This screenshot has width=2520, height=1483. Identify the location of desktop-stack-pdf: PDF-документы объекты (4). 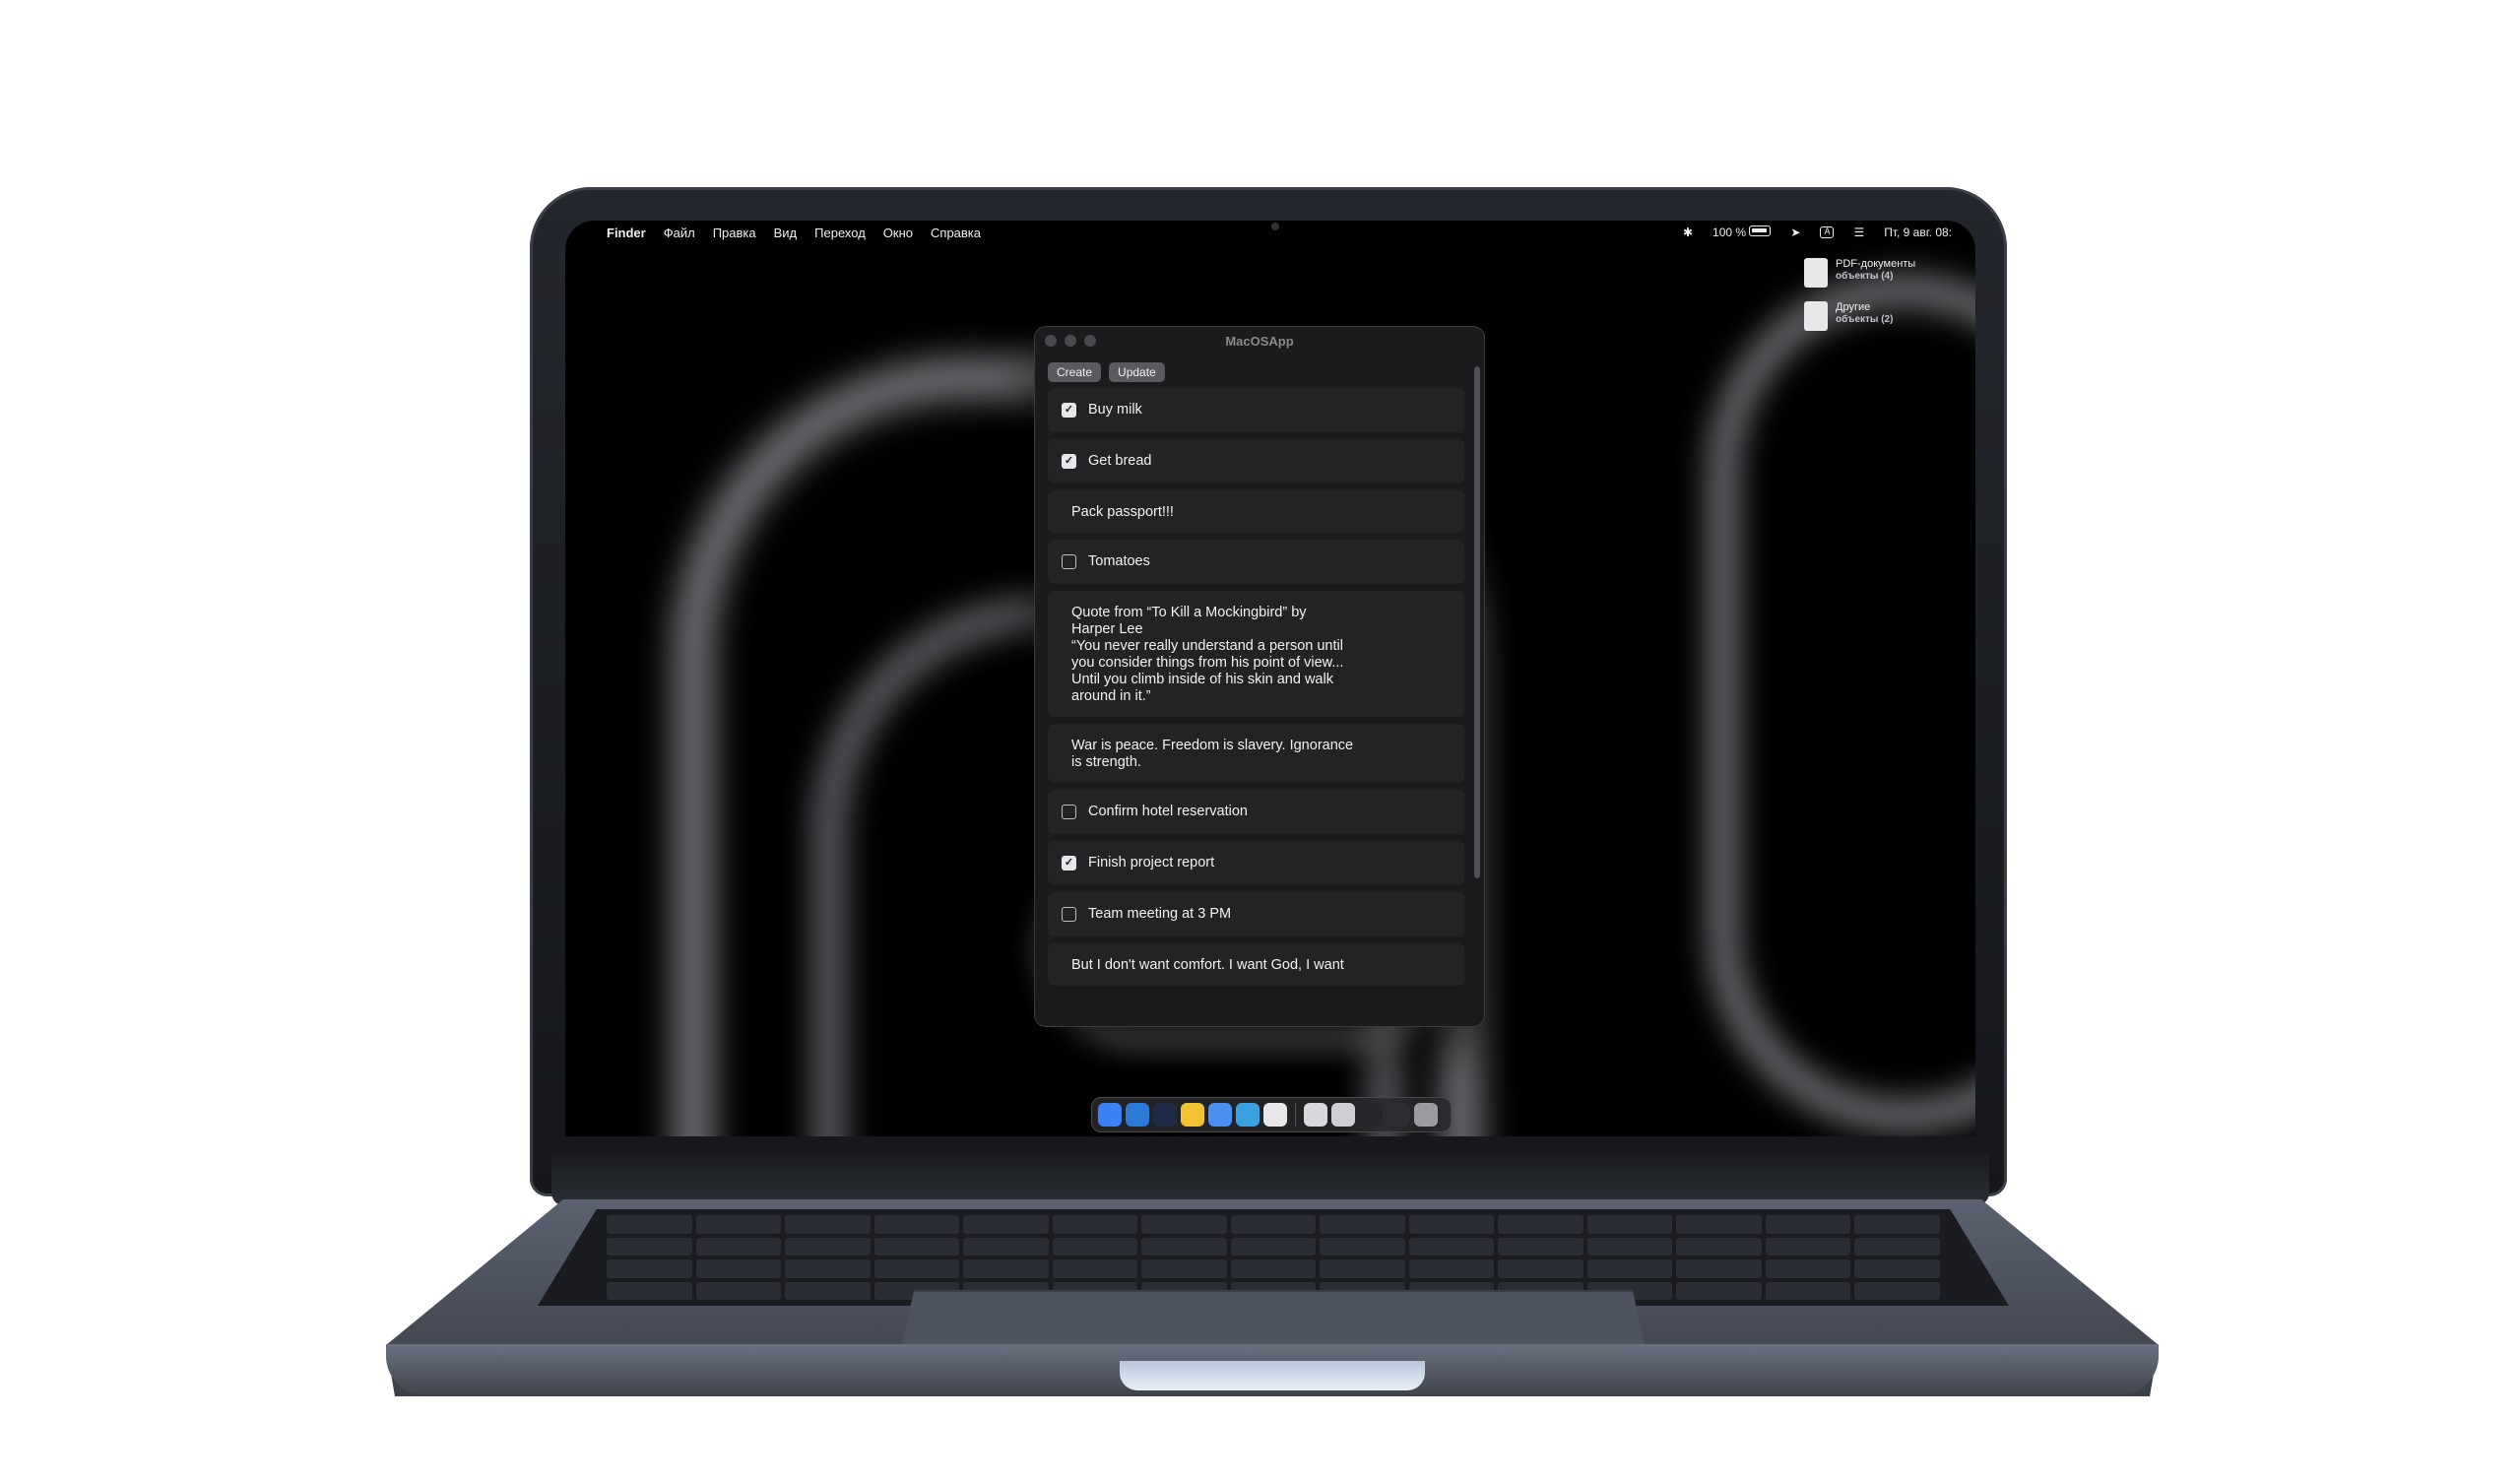
(1878, 273).